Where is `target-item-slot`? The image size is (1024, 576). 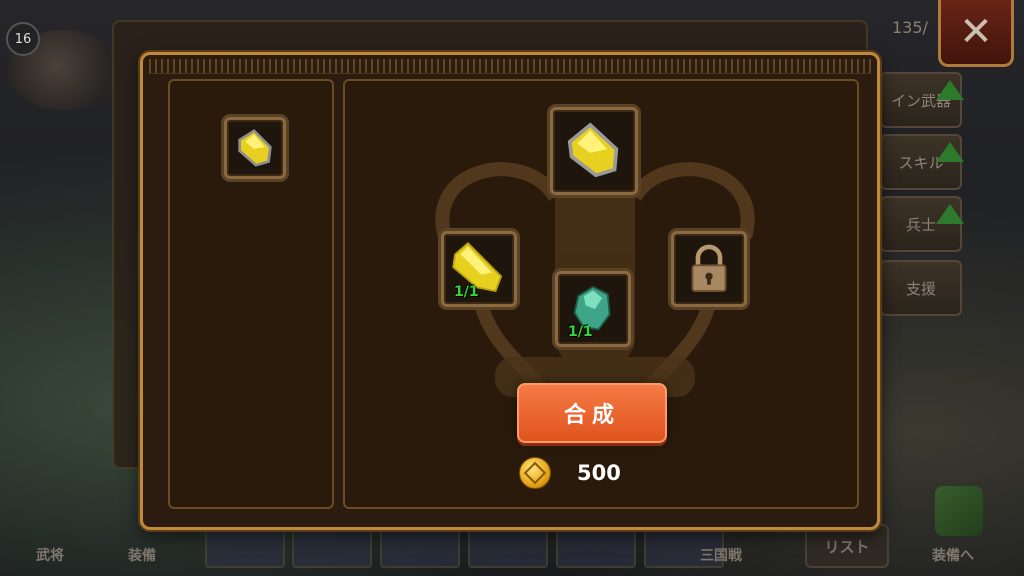
target-item-slot is located at coordinates (594, 151).